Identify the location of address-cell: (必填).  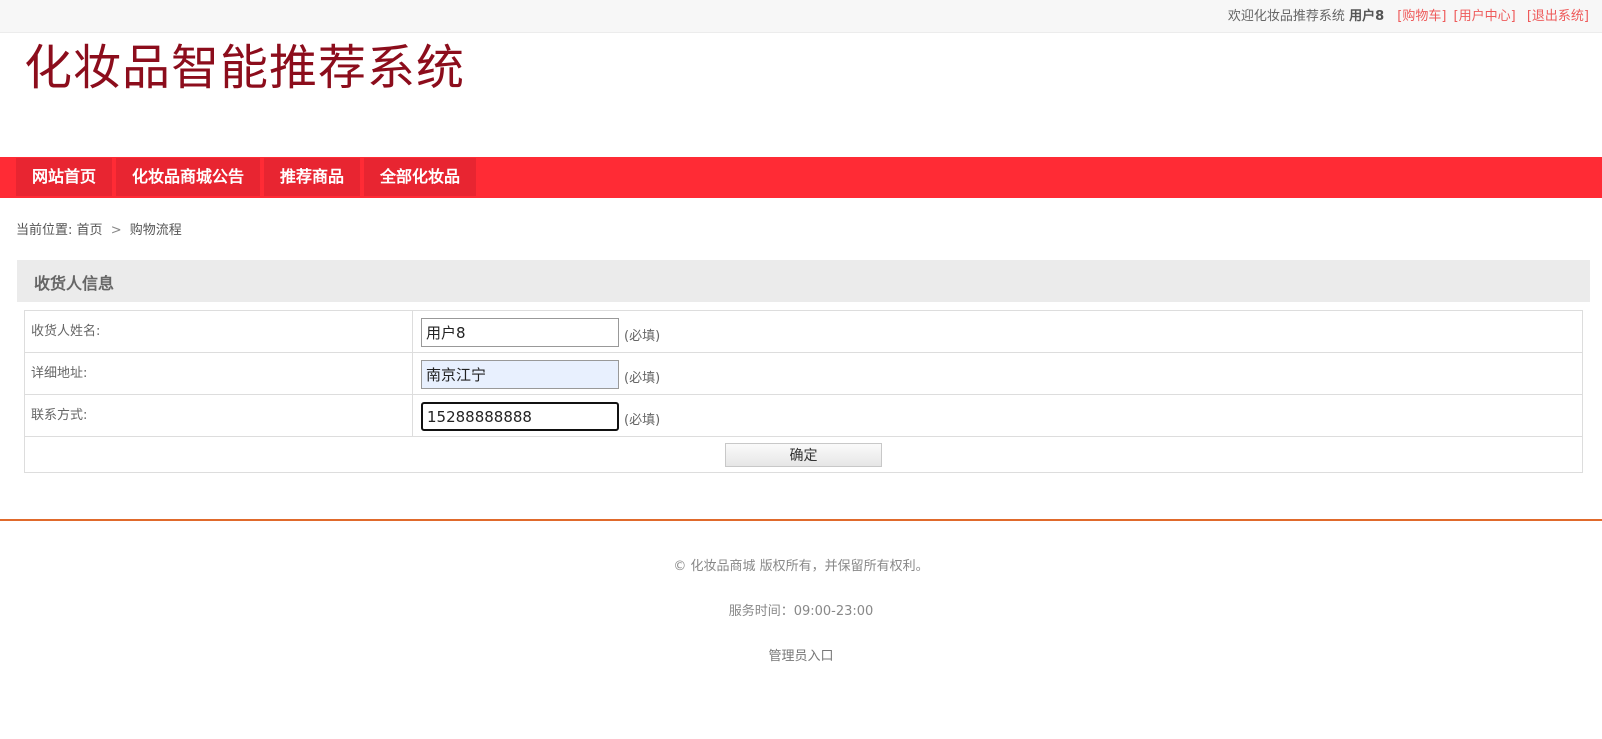
(997, 373).